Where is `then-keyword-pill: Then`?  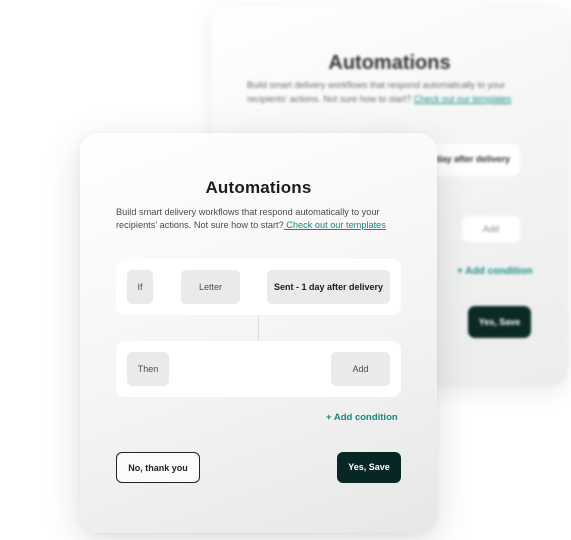
then-keyword-pill: Then is located at coordinates (148, 369).